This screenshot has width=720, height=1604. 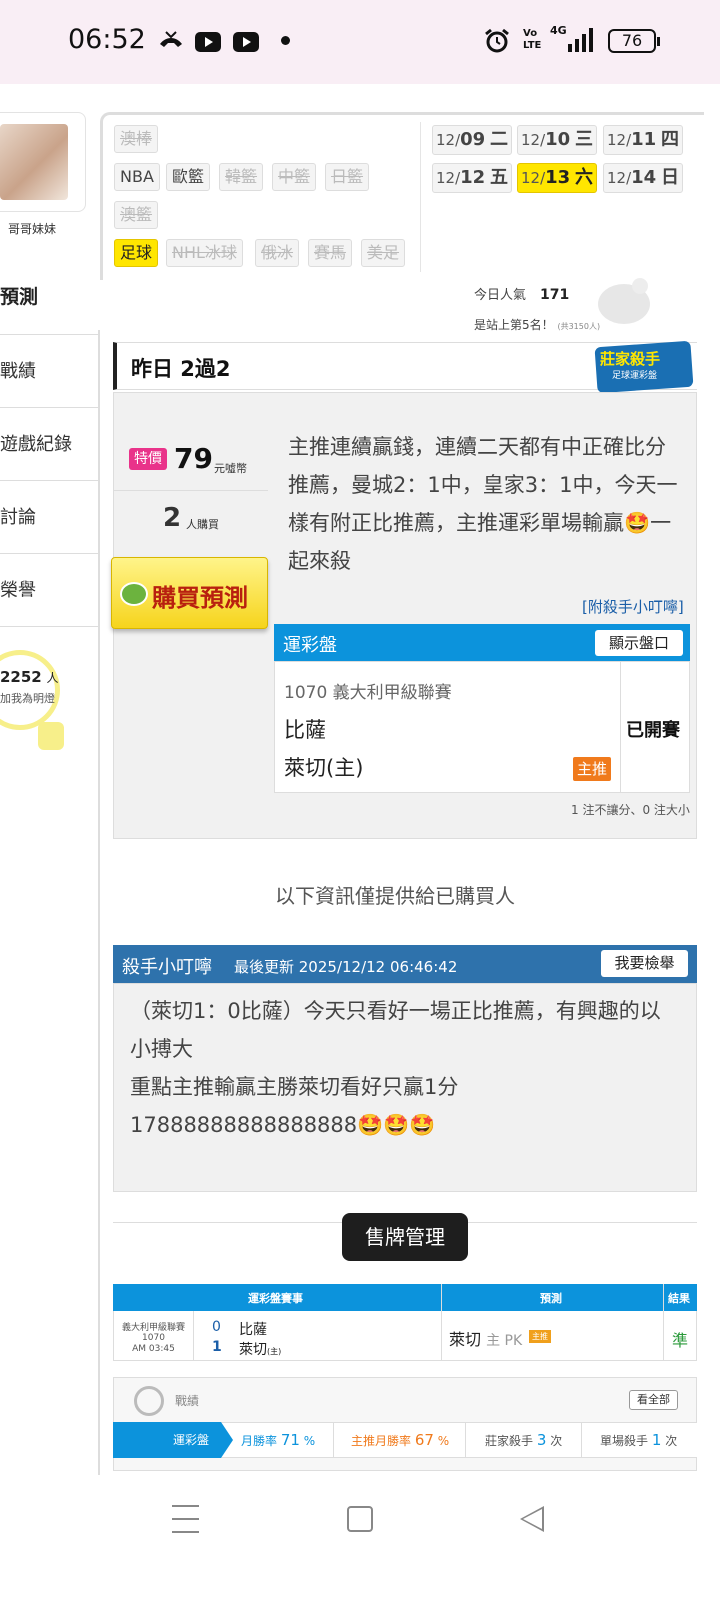 What do you see at coordinates (643, 178) in the screenshot?
I see `date-tab: 12/14 日` at bounding box center [643, 178].